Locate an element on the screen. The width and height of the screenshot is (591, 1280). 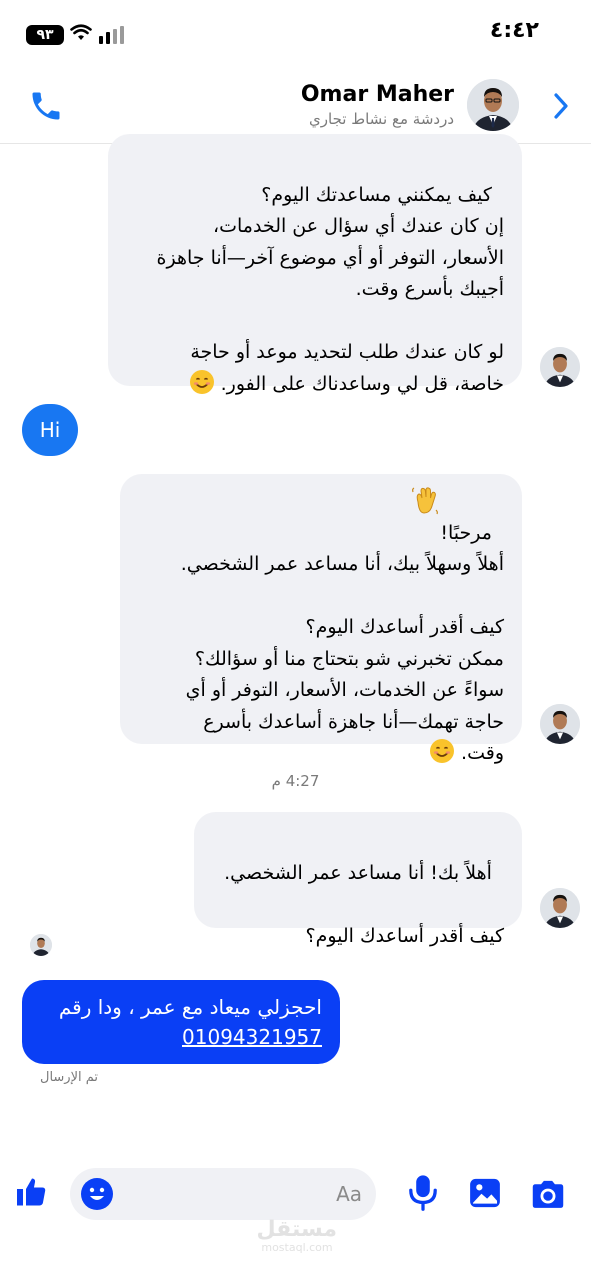
time-separator: 4:27 م is located at coordinates (295, 781).